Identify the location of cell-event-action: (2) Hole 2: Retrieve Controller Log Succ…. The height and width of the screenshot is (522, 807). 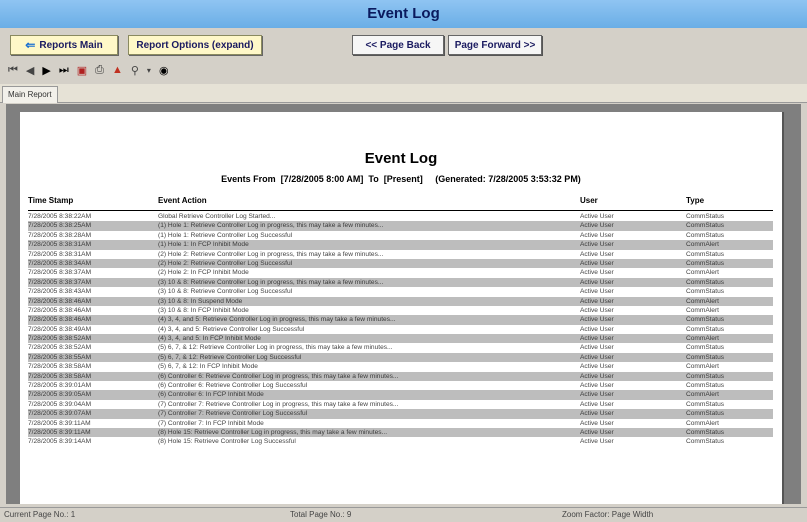
(225, 263).